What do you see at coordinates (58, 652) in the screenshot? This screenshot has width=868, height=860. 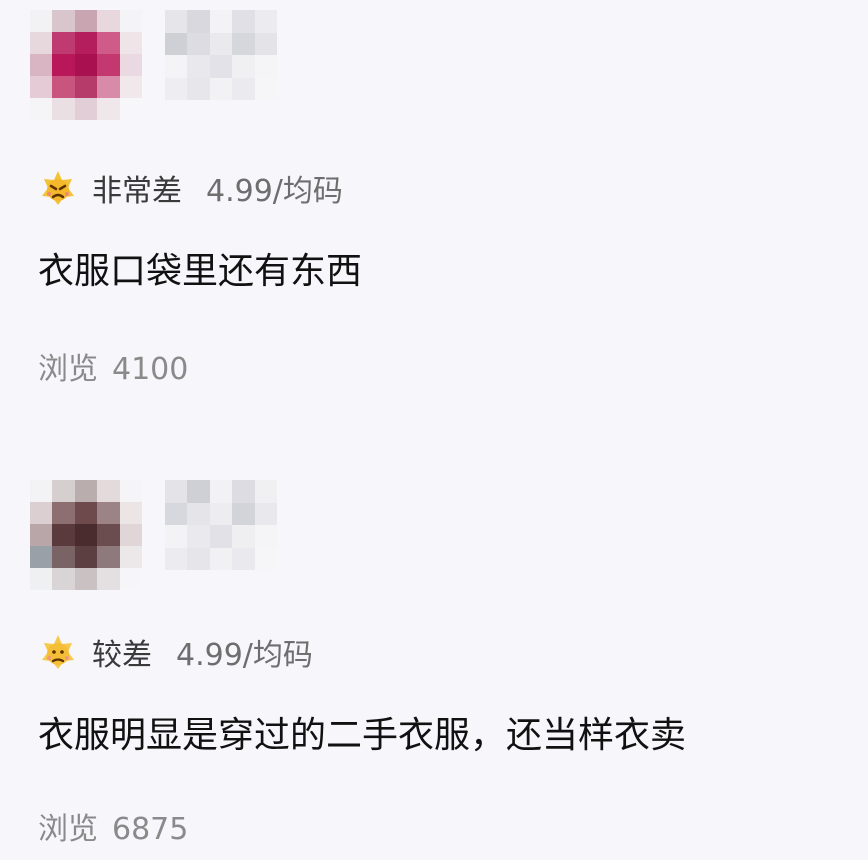 I see `unhappy-face-icon` at bounding box center [58, 652].